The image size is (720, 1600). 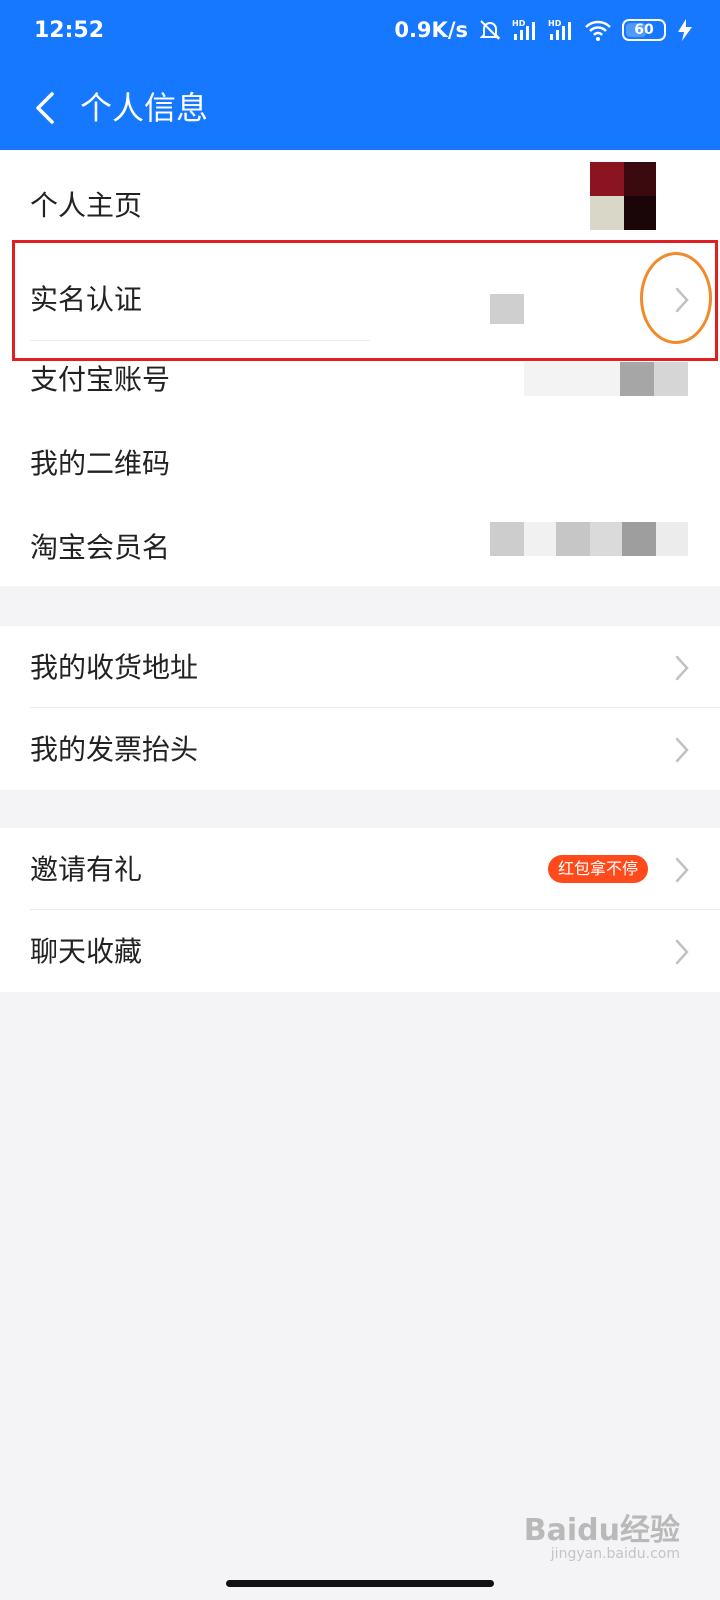 I want to click on nav-bar: 个人信息, so click(x=360, y=108).